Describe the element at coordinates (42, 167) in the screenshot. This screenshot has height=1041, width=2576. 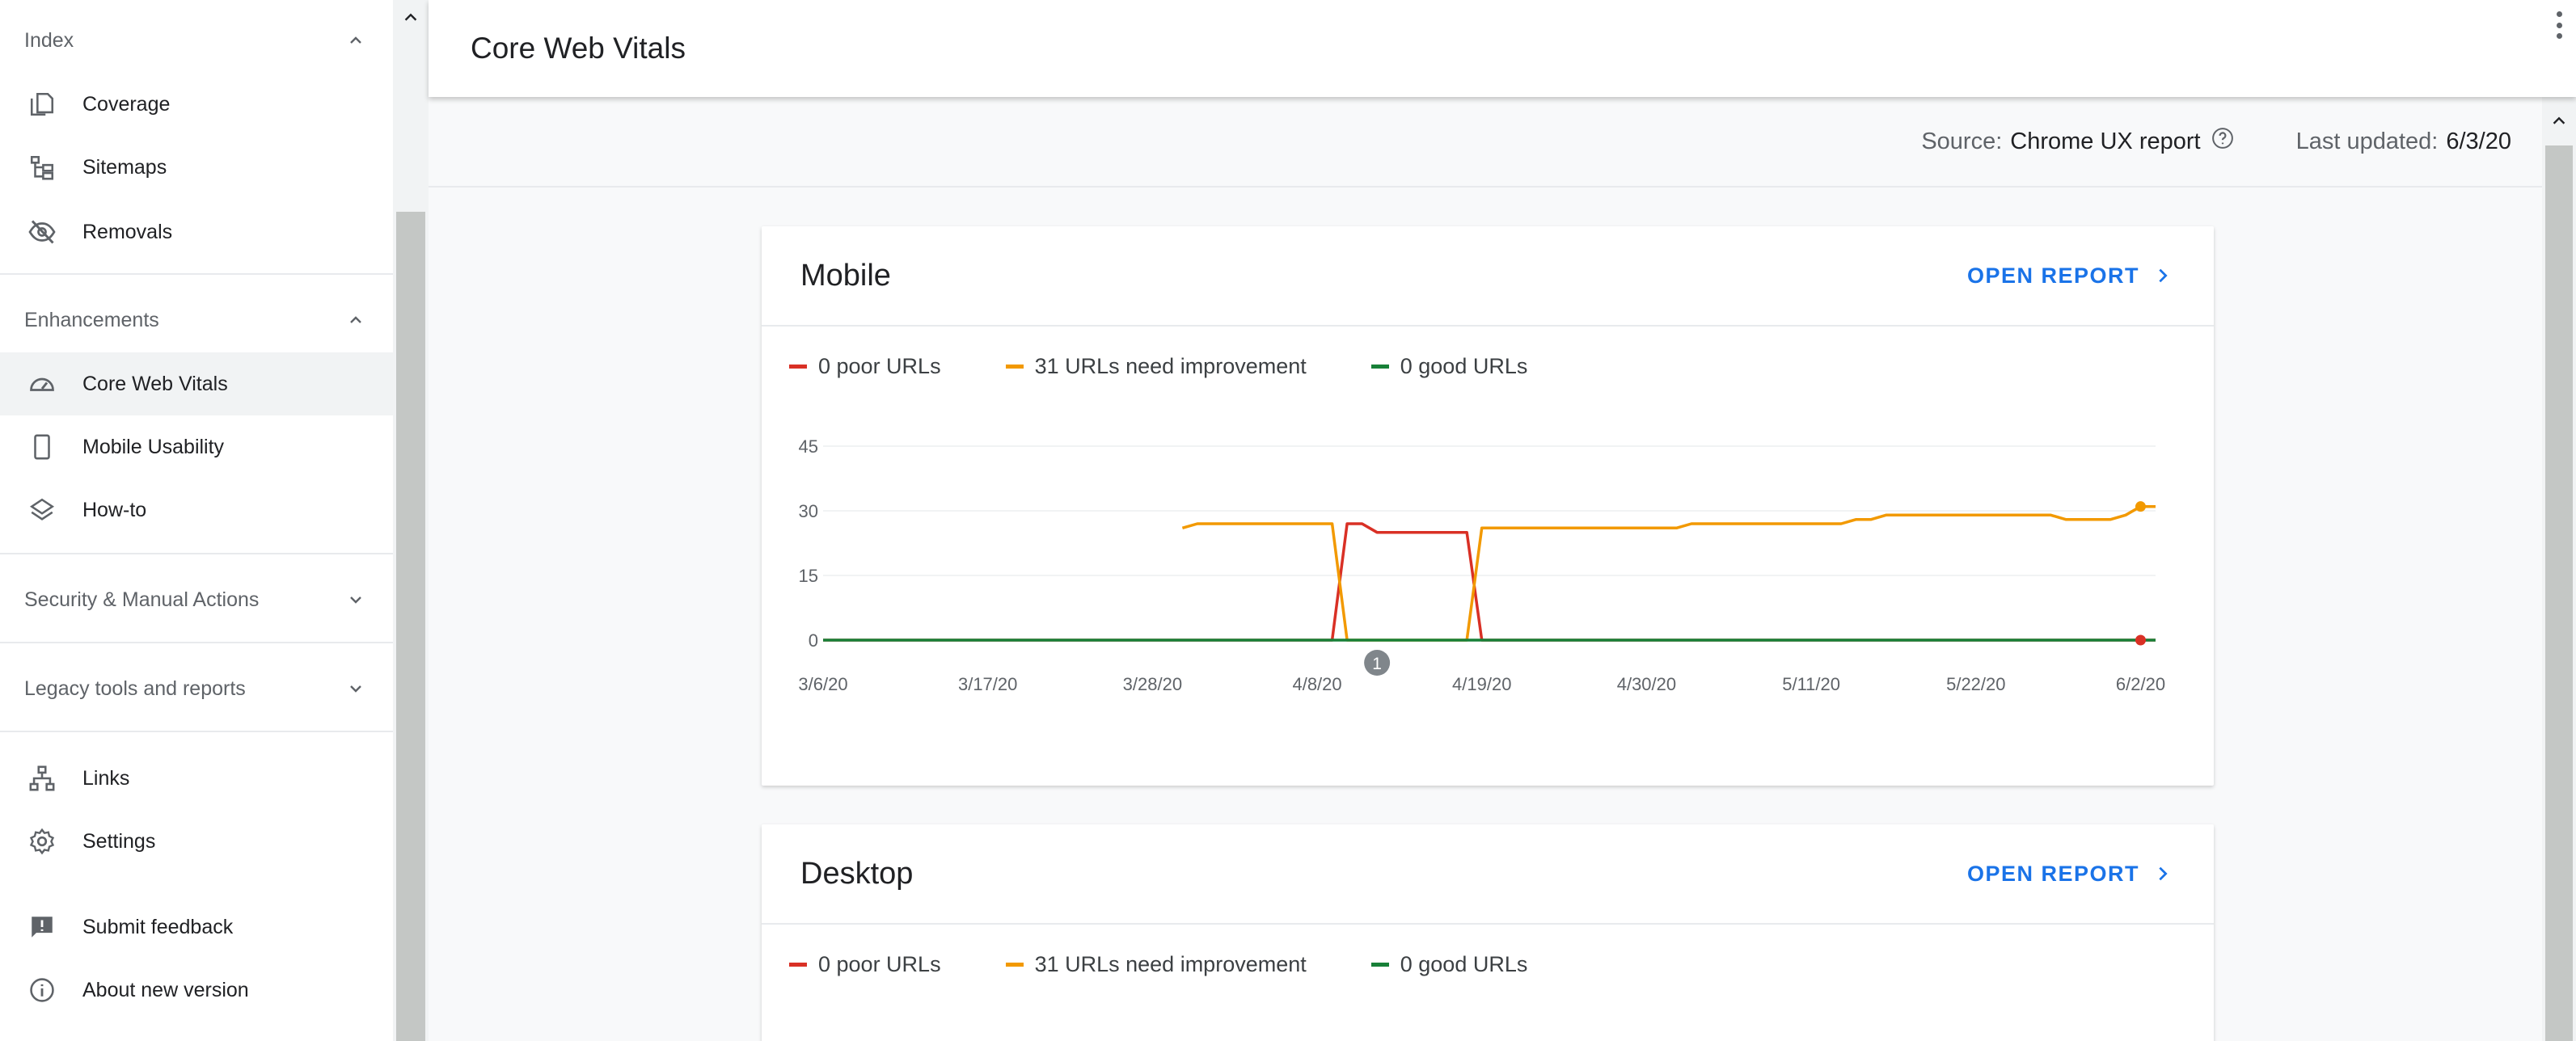
I see `sitemaps-icon` at that location.